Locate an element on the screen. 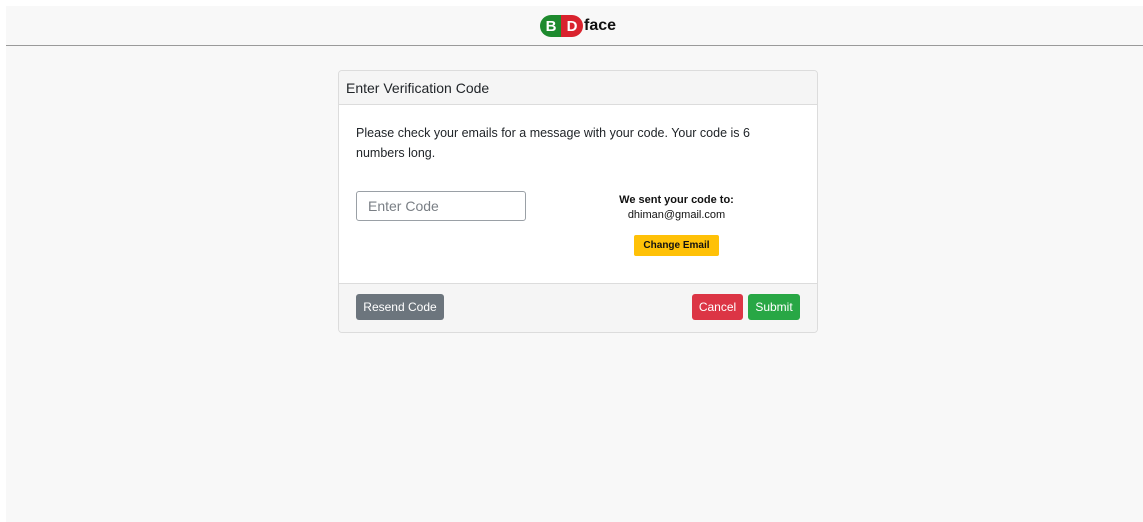 Image resolution: width=1143 pixels, height=522 pixels. sent-to-email: dhiman@gmail.com is located at coordinates (676, 215).